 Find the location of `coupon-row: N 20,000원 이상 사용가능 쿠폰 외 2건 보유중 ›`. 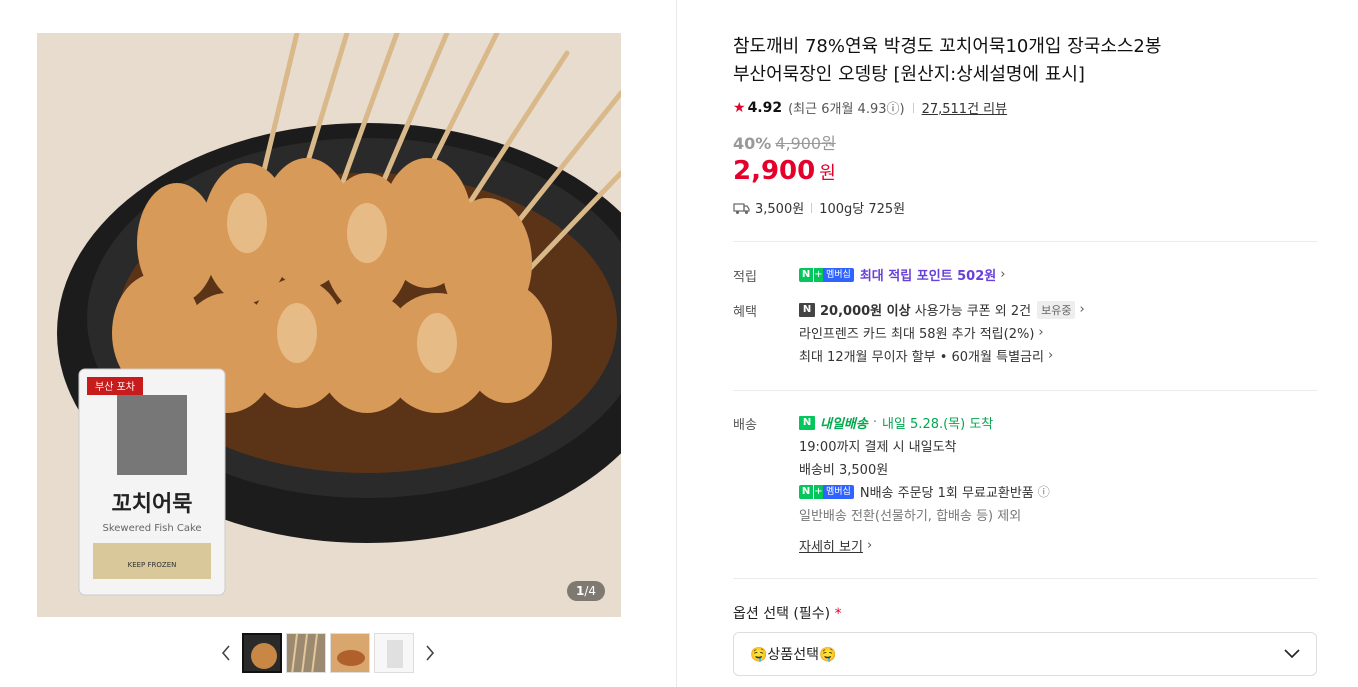

coupon-row: N 20,000원 이상 사용가능 쿠폰 외 2건 보유중 › is located at coordinates (942, 309).